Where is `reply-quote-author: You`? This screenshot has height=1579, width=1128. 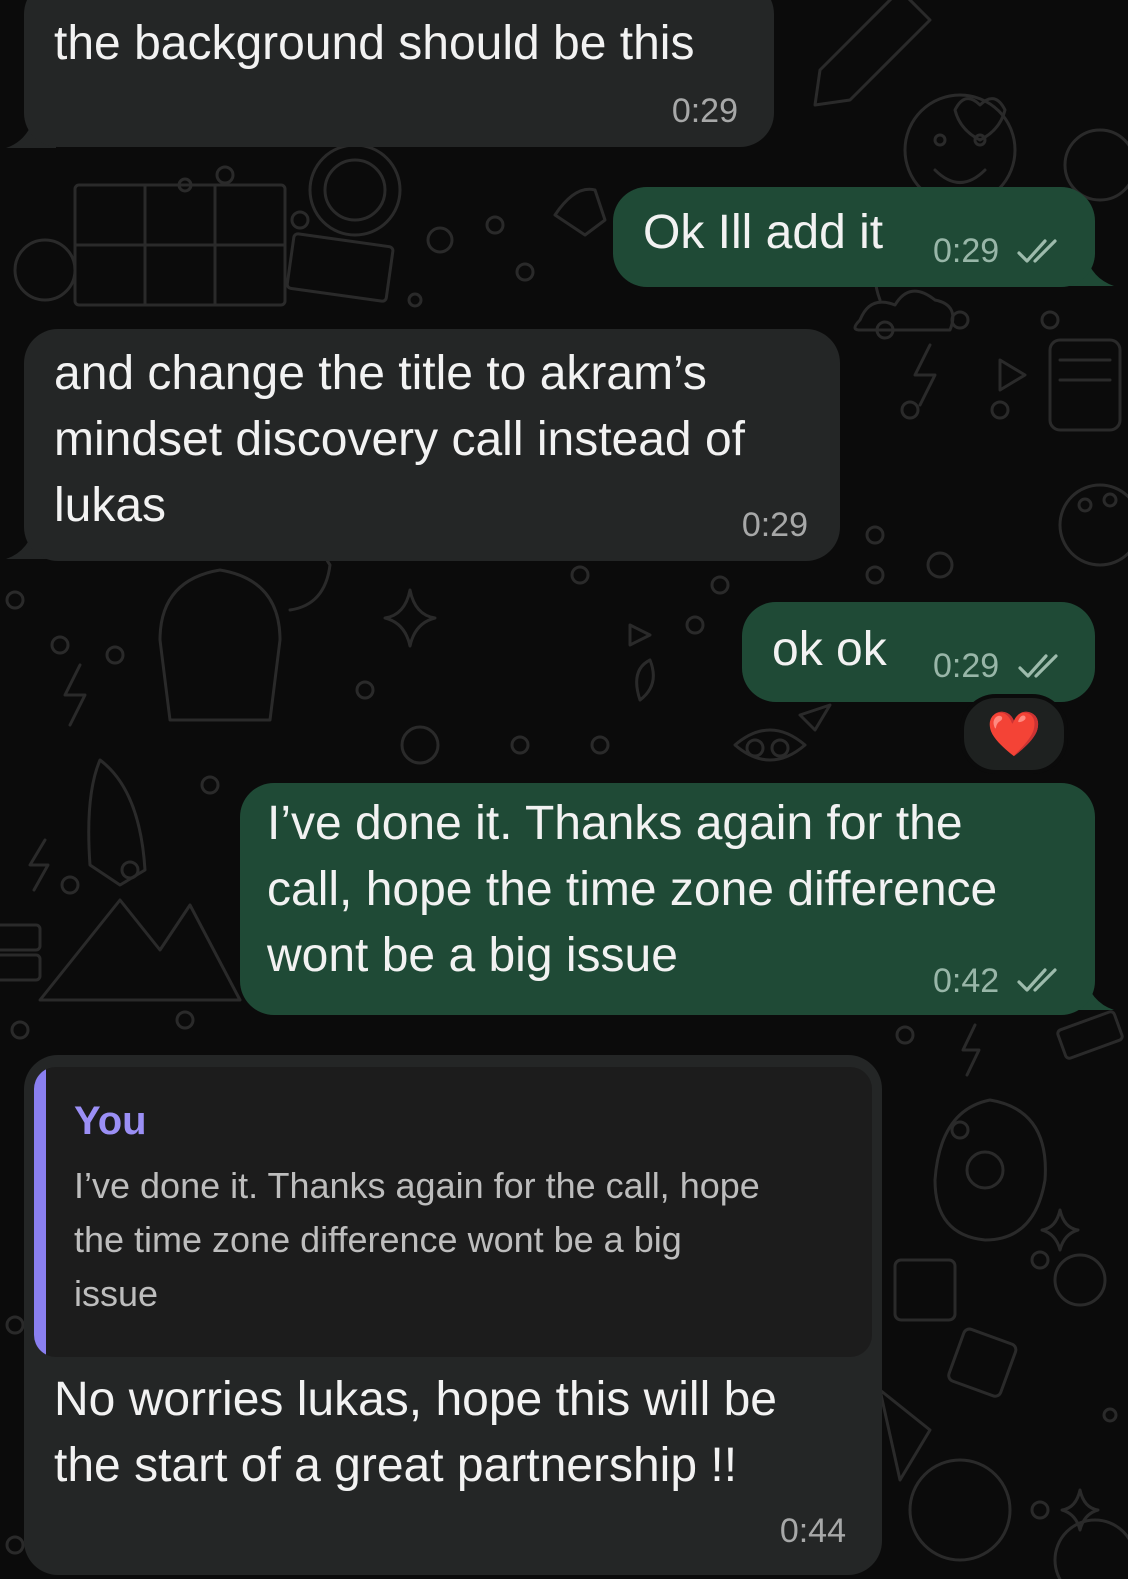 reply-quote-author: You is located at coordinates (110, 1121).